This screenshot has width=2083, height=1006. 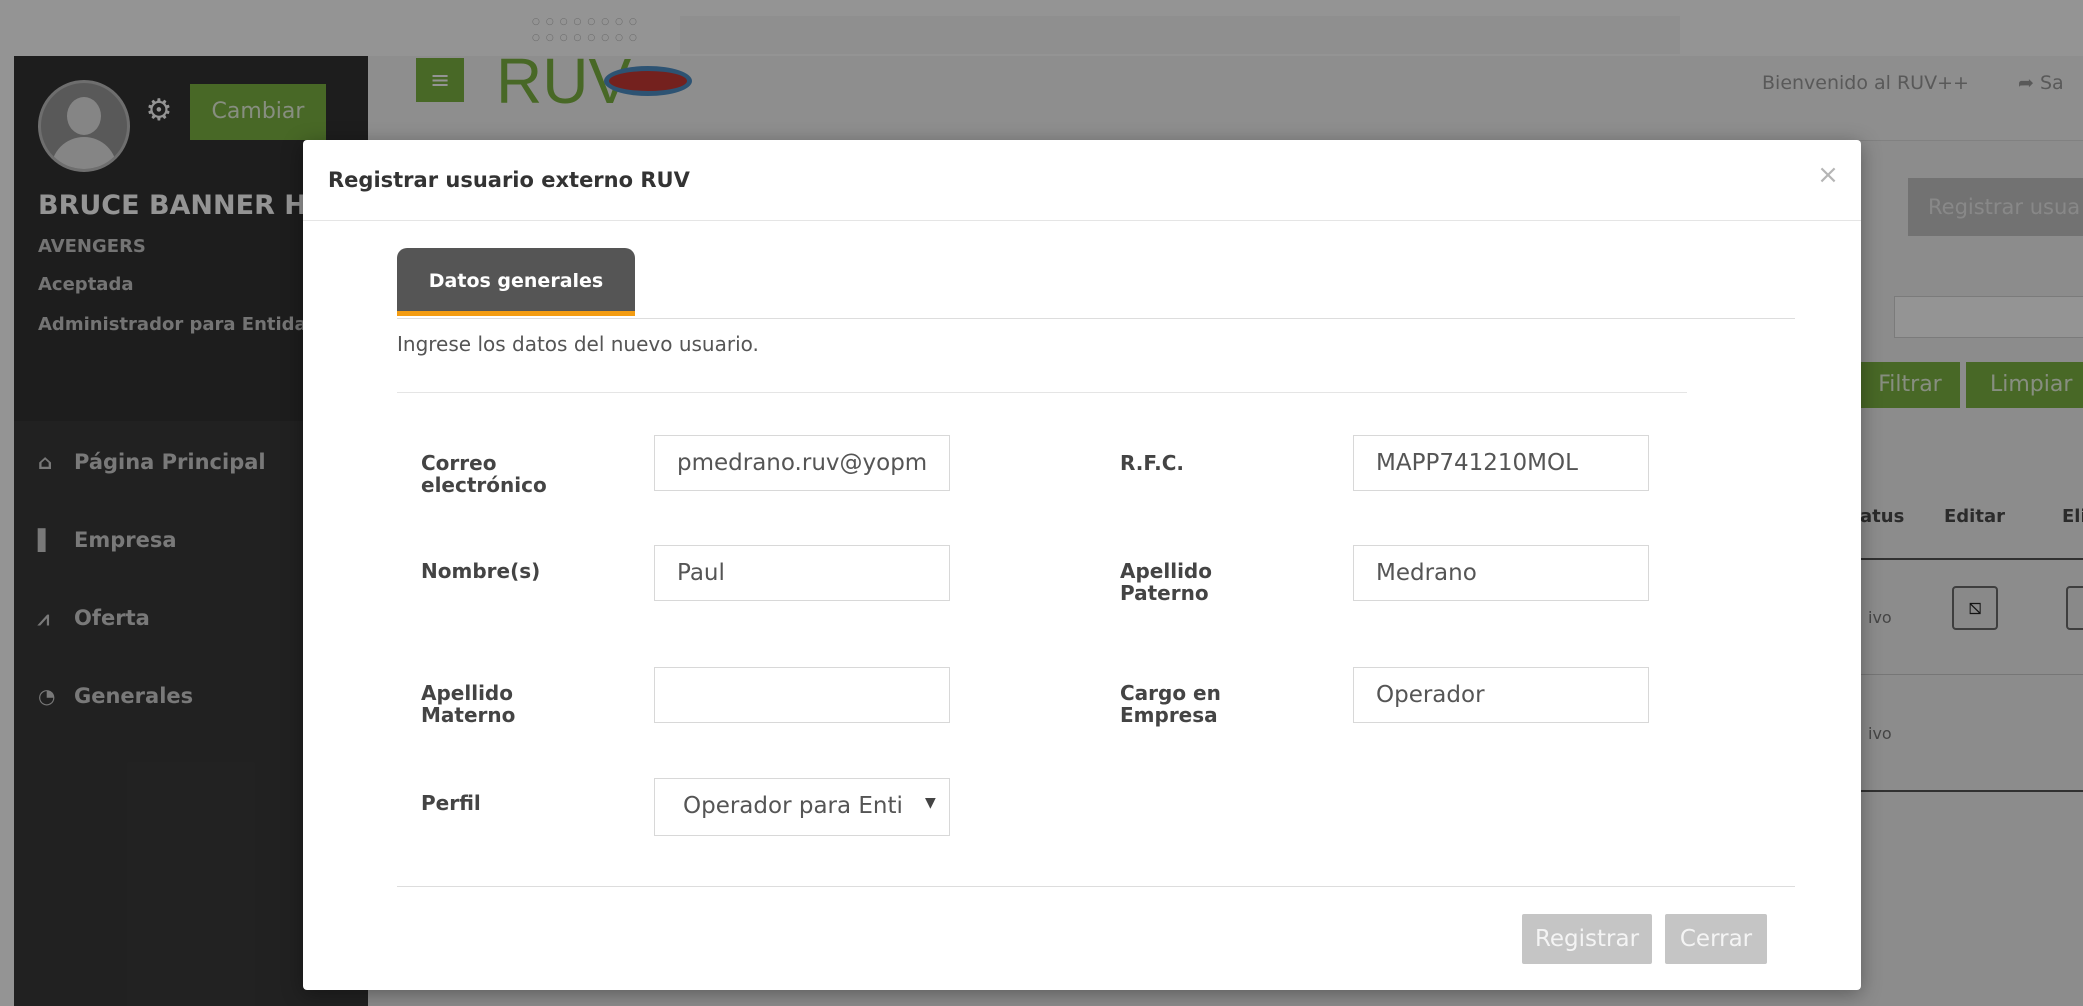 I want to click on position-label: Cargo en Empresa, so click(x=1170, y=704).